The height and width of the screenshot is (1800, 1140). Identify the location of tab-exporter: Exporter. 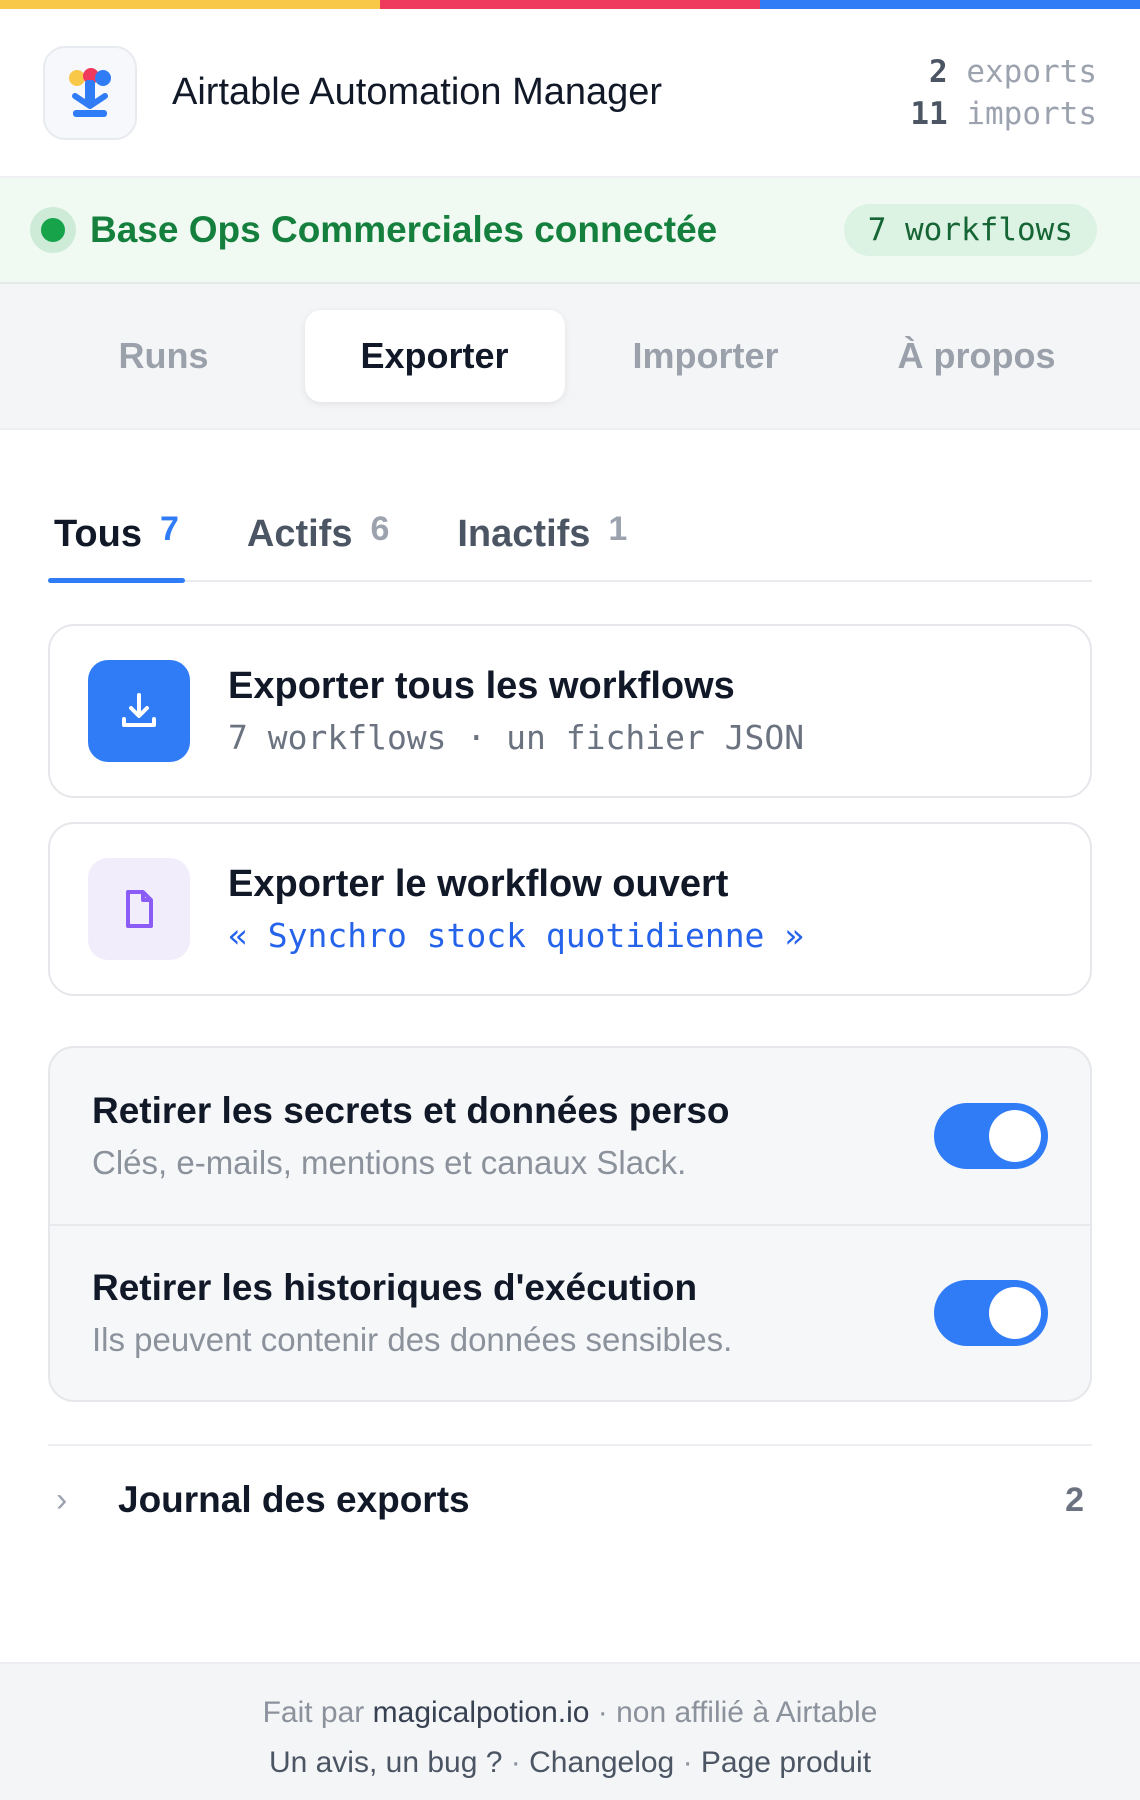
(434, 356).